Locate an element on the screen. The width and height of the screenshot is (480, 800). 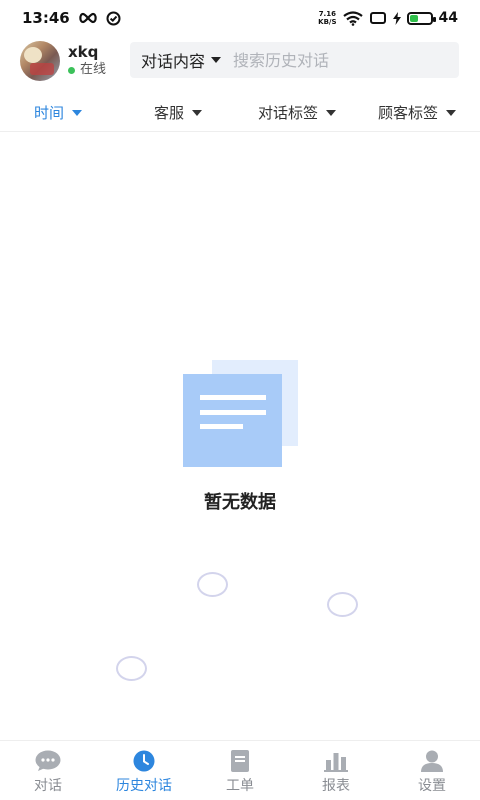
search-type-dropdown: 对话内容 is located at coordinates (181, 60).